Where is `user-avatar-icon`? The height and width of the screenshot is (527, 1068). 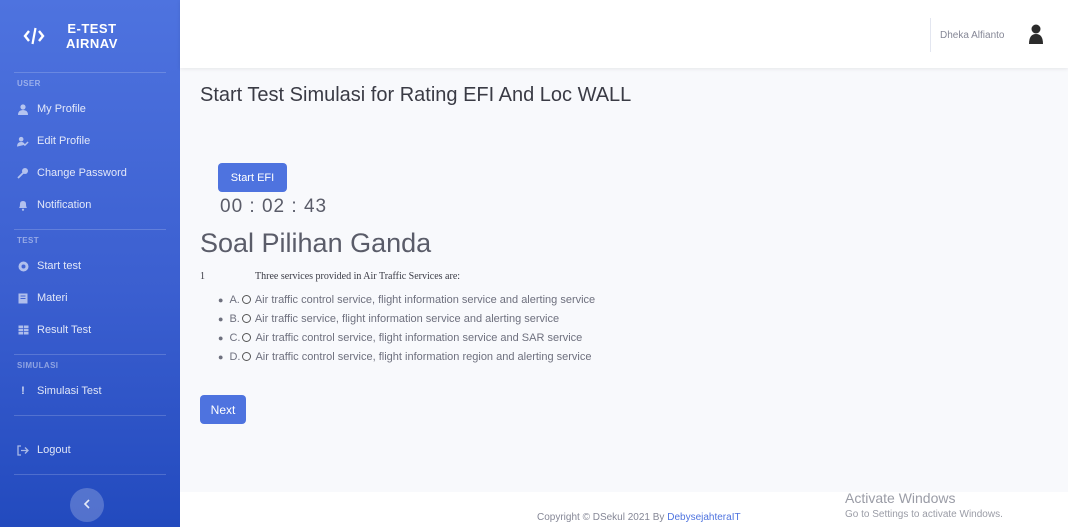
user-avatar-icon is located at coordinates (1036, 34).